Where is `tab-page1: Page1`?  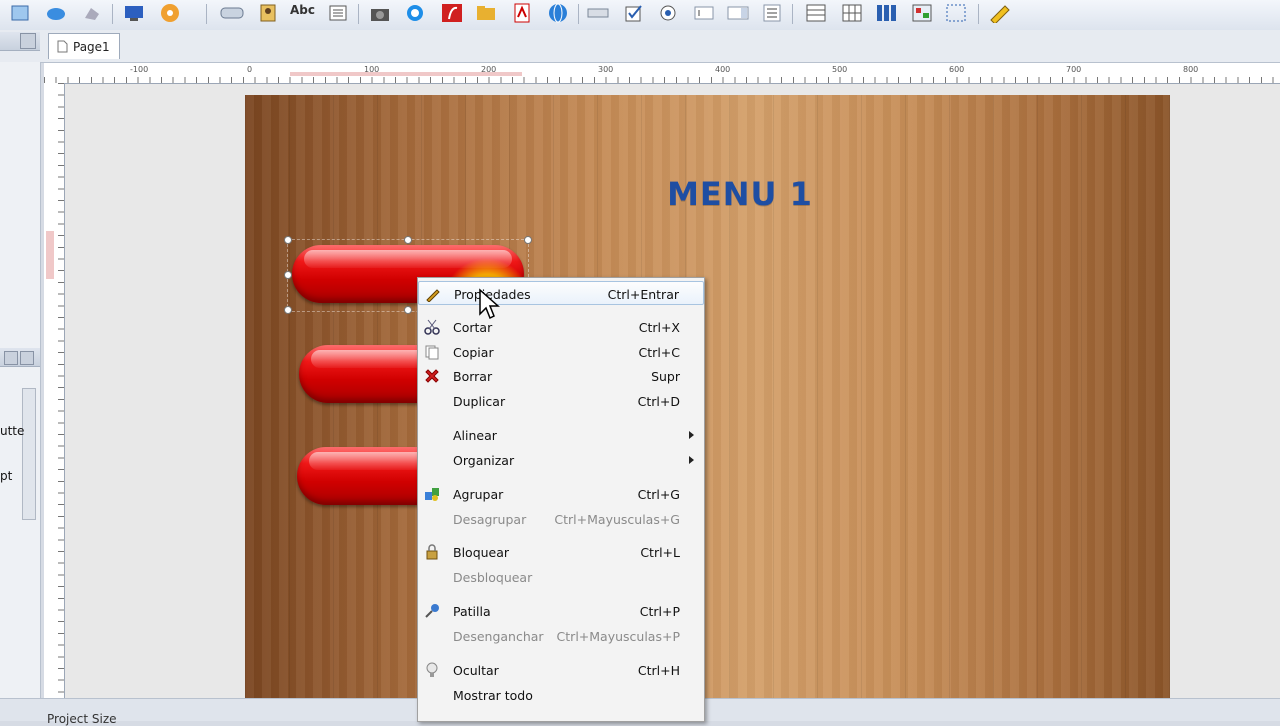 tab-page1: Page1 is located at coordinates (84, 46).